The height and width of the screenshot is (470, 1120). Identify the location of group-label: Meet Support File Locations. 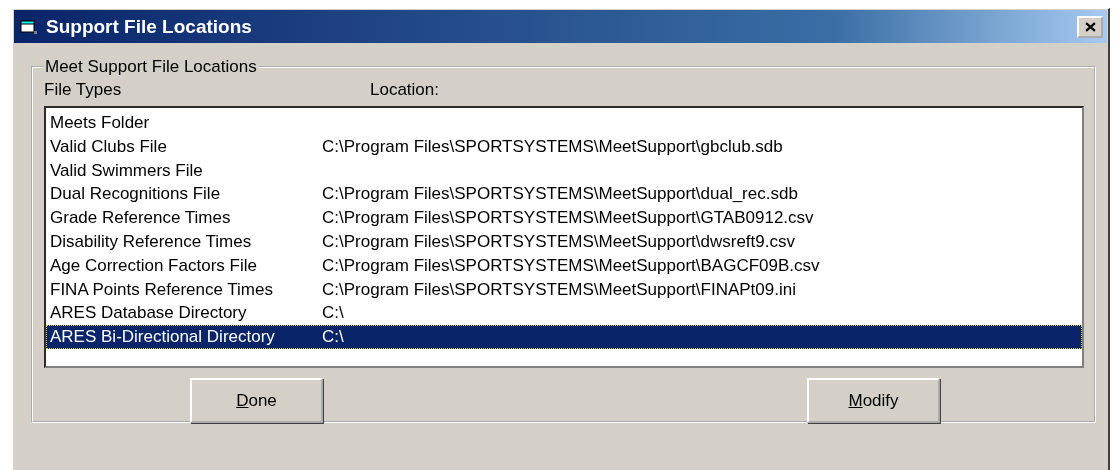
(151, 67).